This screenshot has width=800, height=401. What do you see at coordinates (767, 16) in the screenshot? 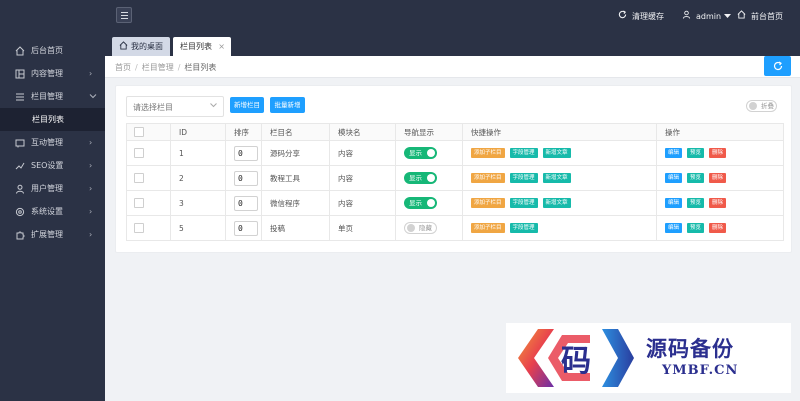
I see `front-home-label: 前台首页` at bounding box center [767, 16].